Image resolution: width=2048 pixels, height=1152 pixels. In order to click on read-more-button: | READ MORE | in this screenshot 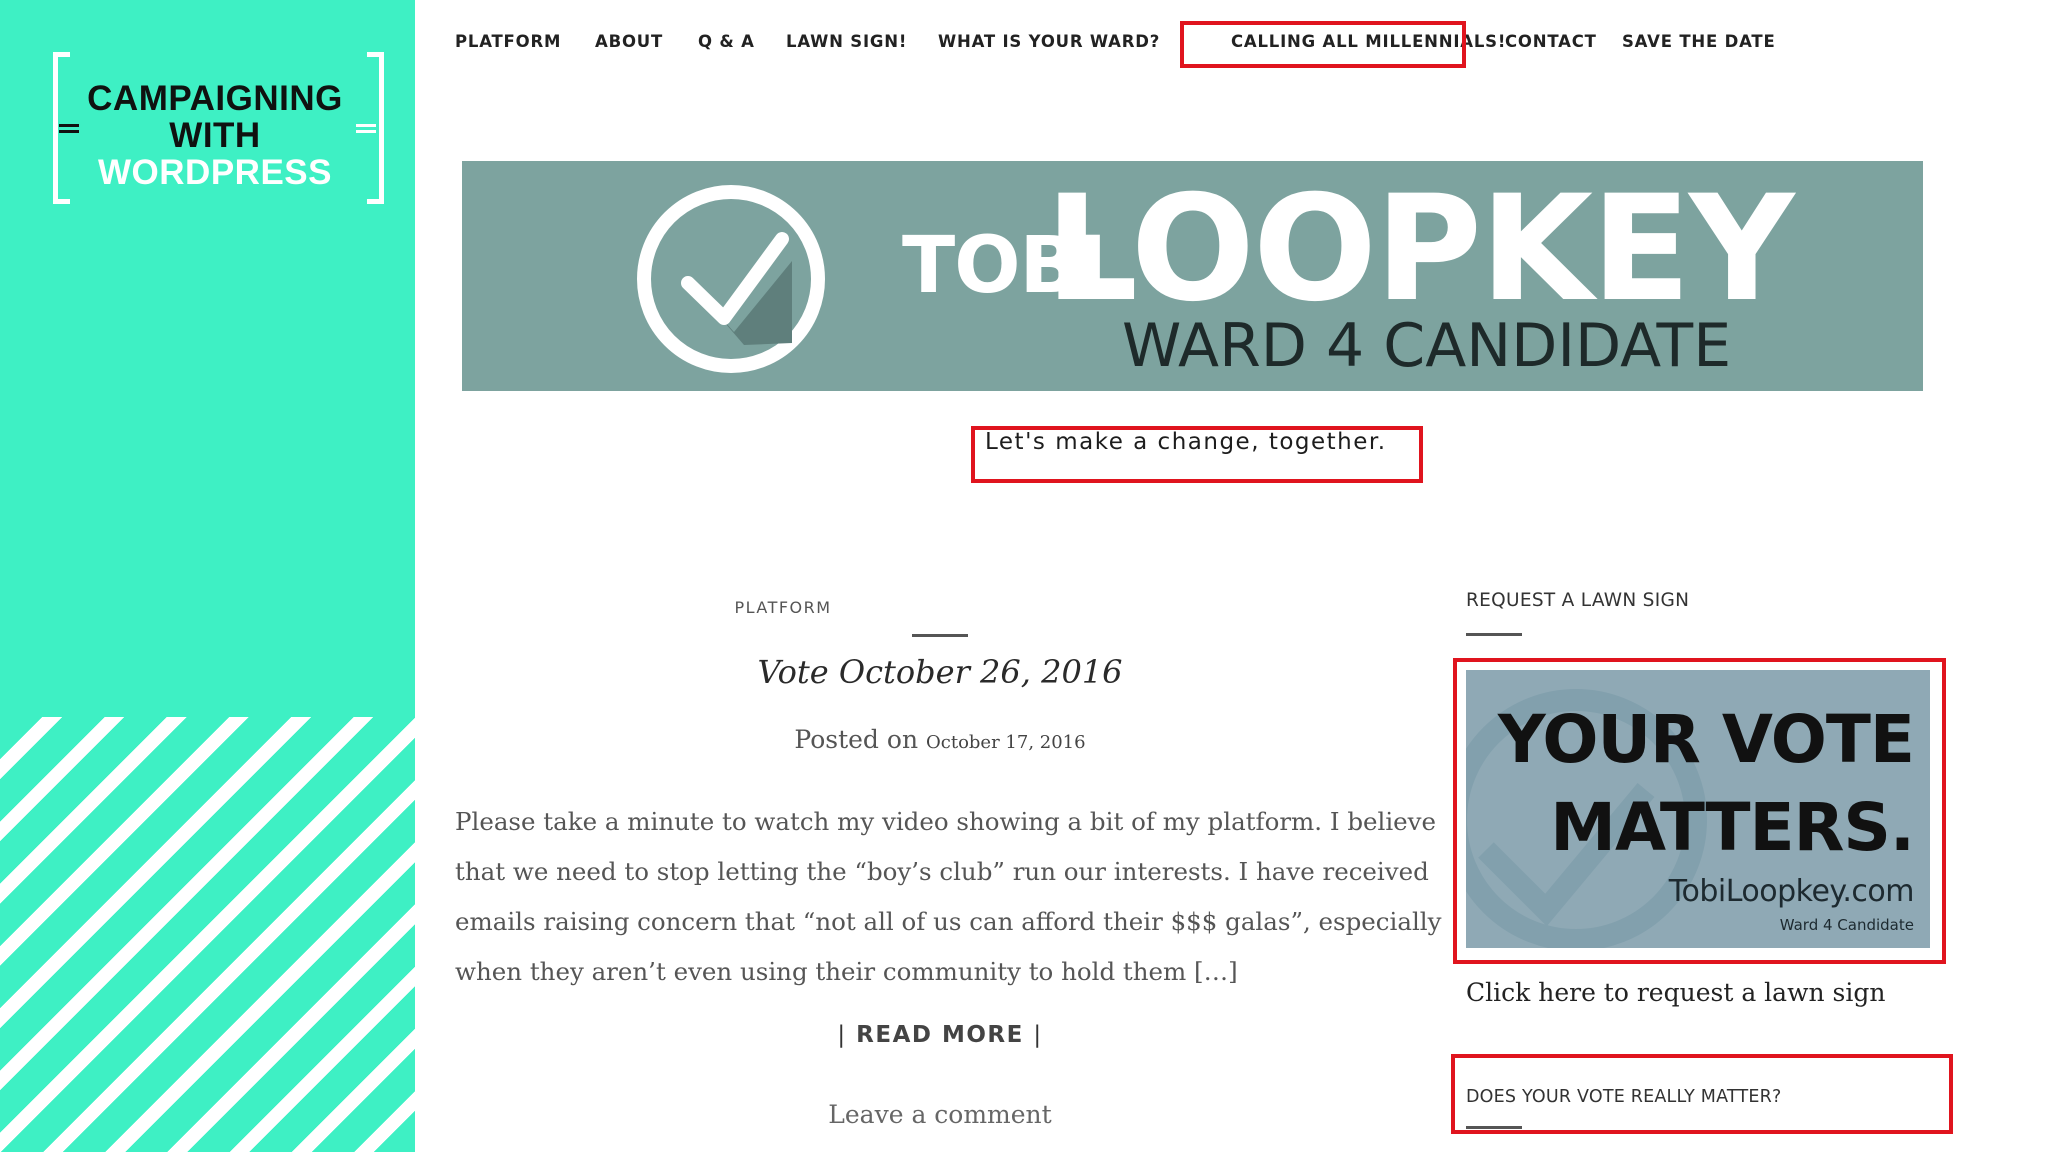, I will do `click(940, 1035)`.